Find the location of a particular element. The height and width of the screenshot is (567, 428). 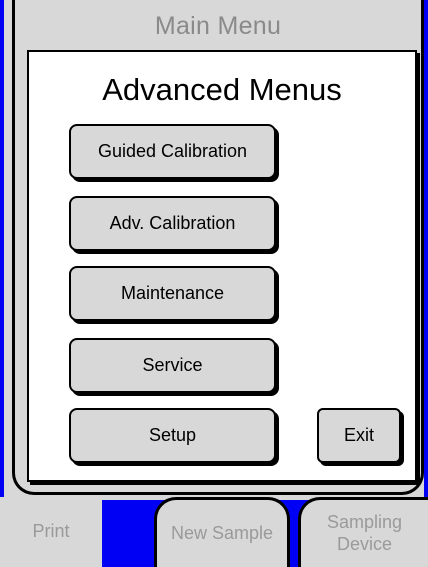

adv-calibration-button: Adv. Calibration is located at coordinates (172, 223).